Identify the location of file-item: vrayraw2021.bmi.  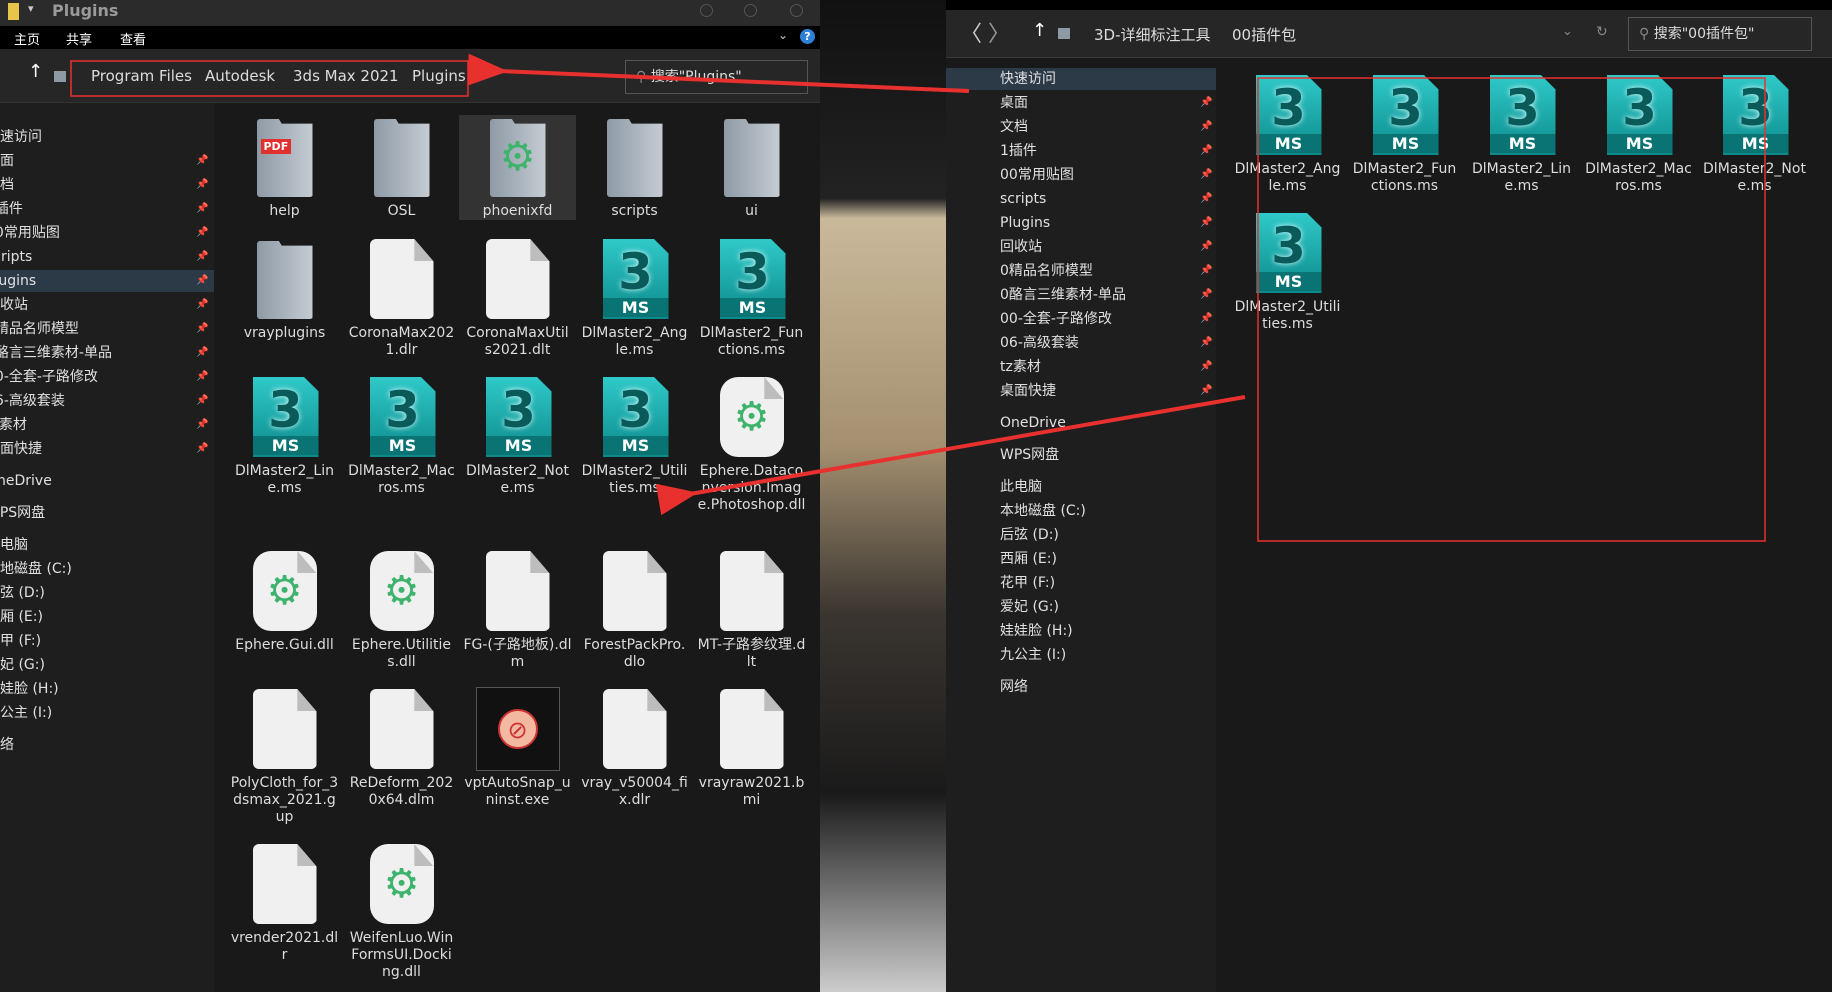
(751, 748).